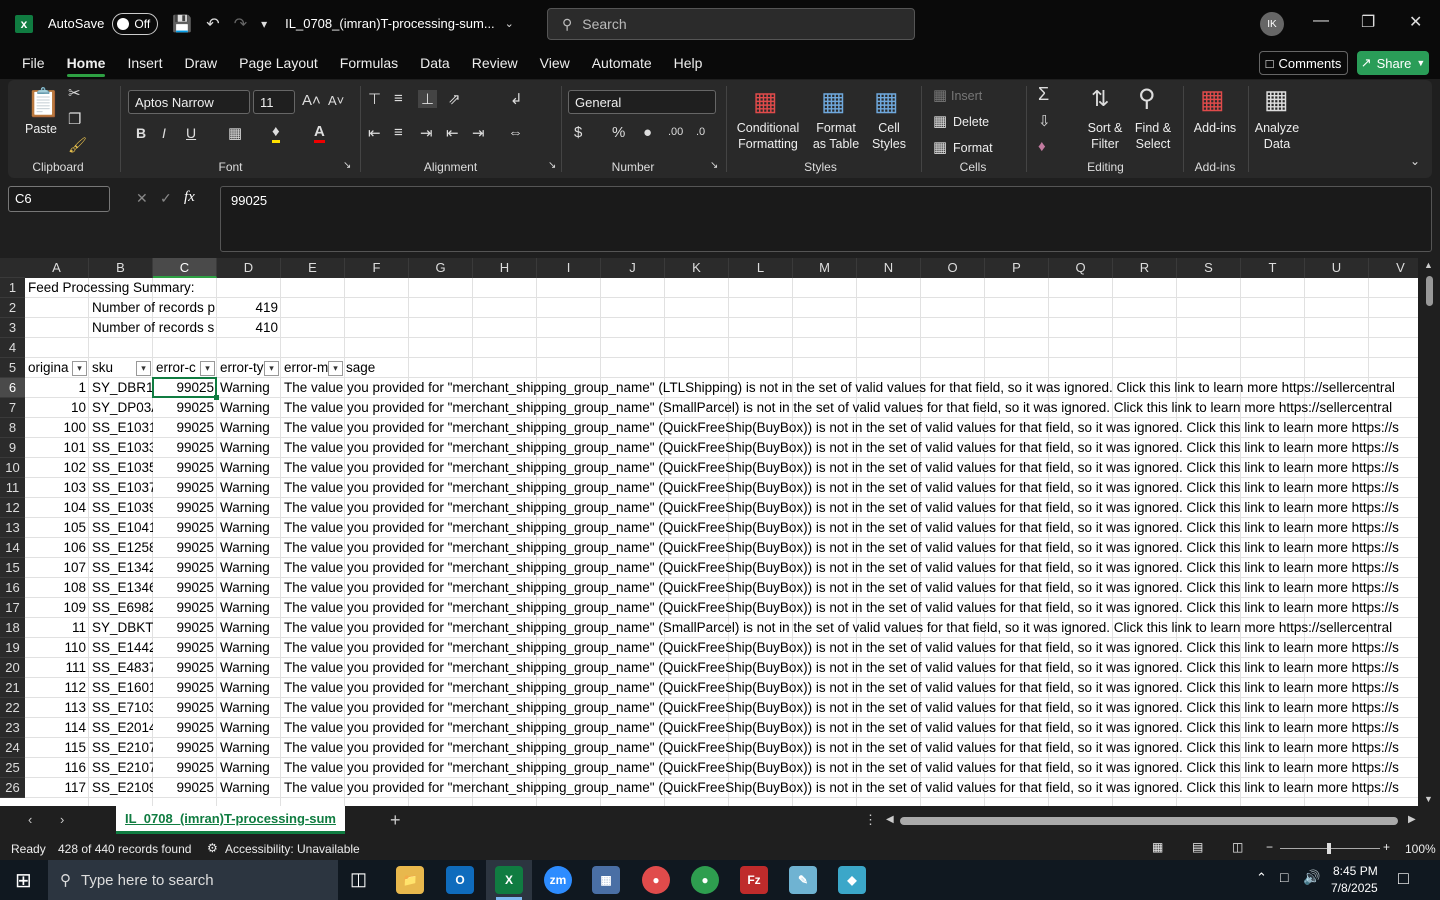 This screenshot has width=1440, height=900. Describe the element at coordinates (1368, 22) in the screenshot. I see `restore-icon: ❐` at that location.